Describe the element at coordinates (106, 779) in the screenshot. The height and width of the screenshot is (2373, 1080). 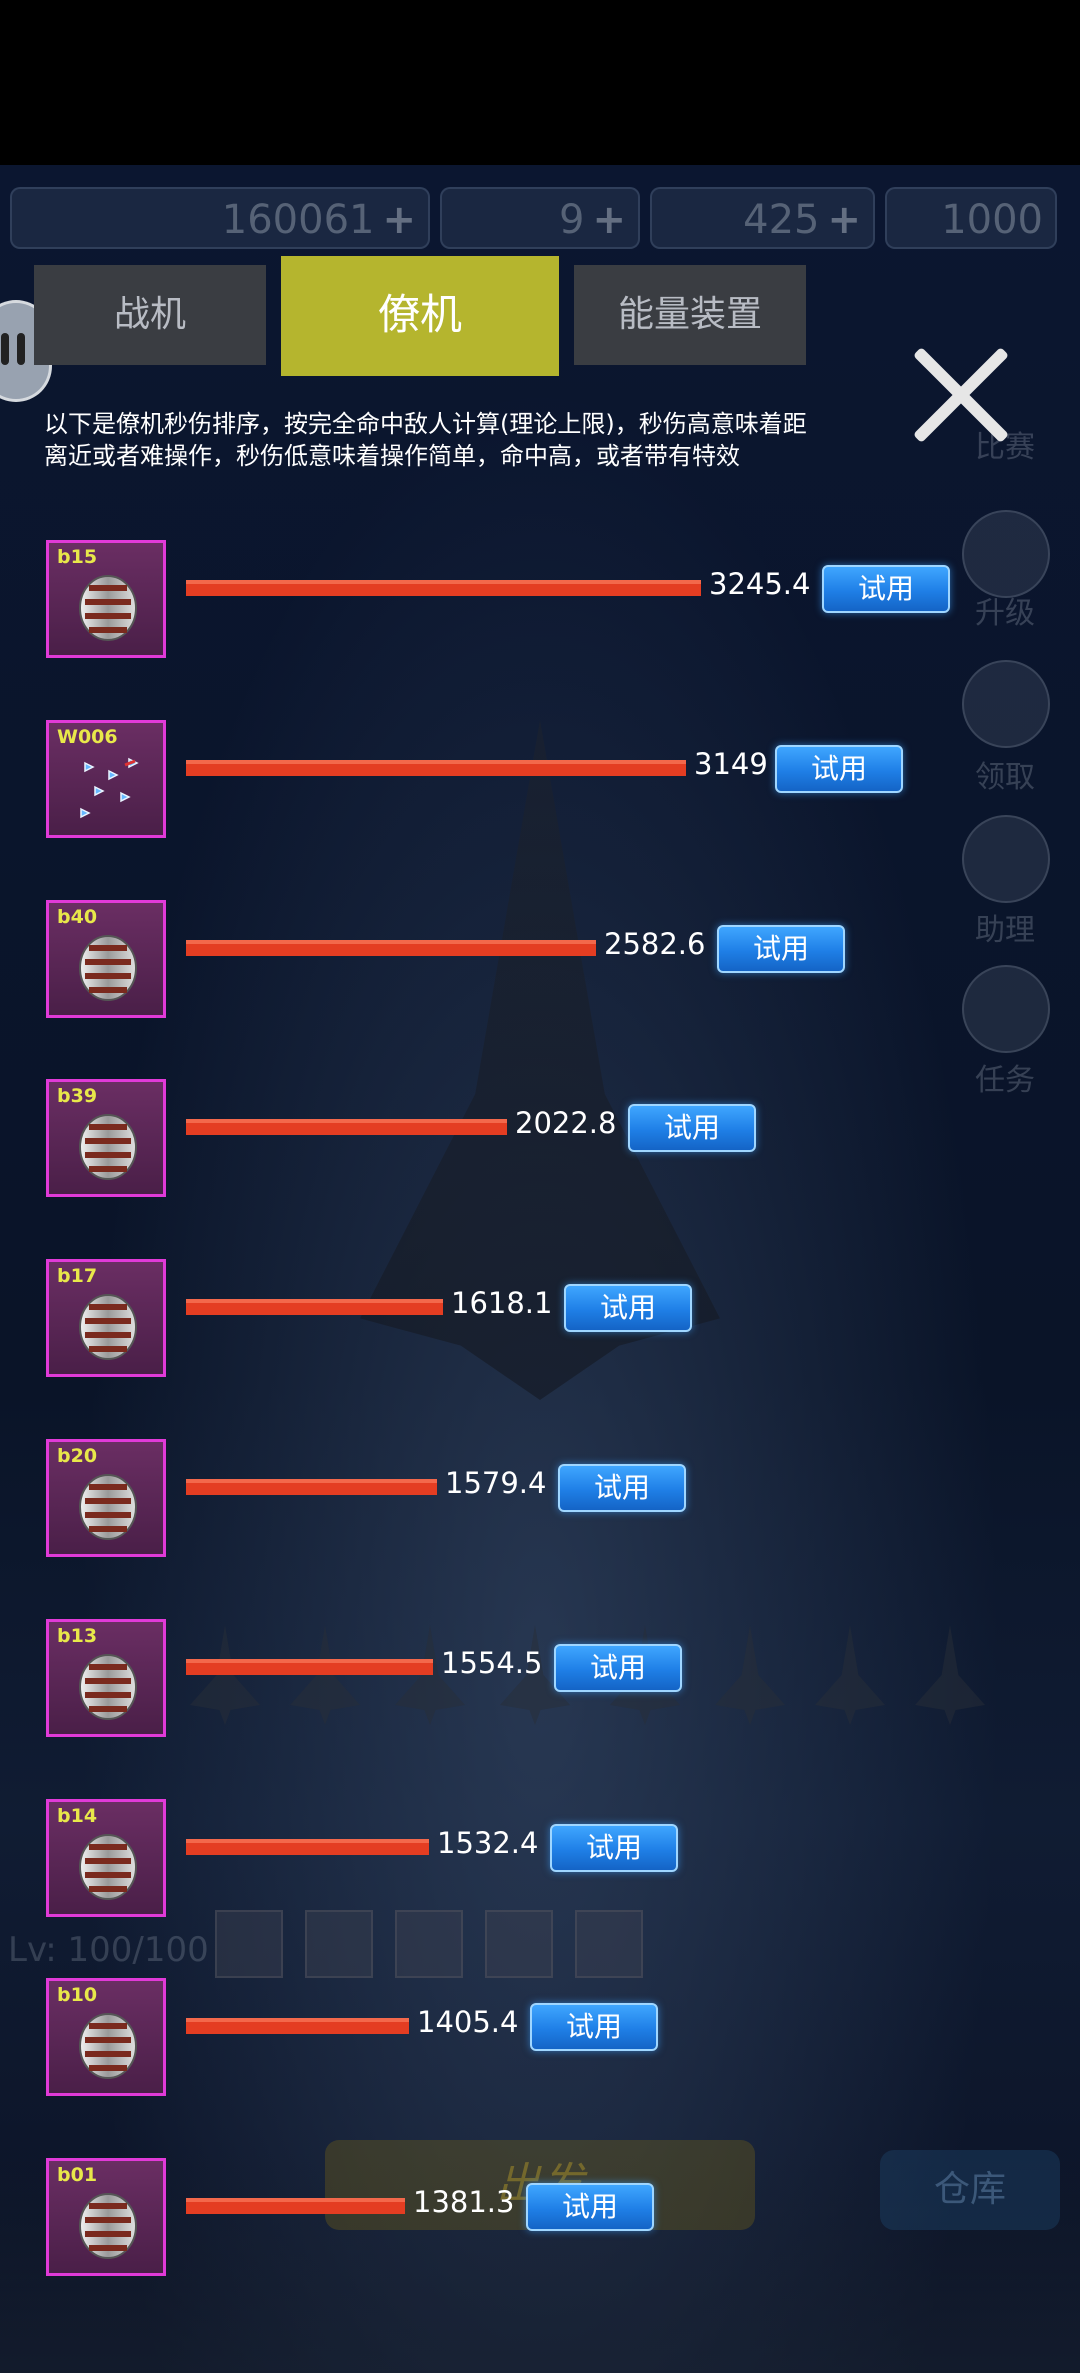
I see `wingman-thumbnail: W006` at that location.